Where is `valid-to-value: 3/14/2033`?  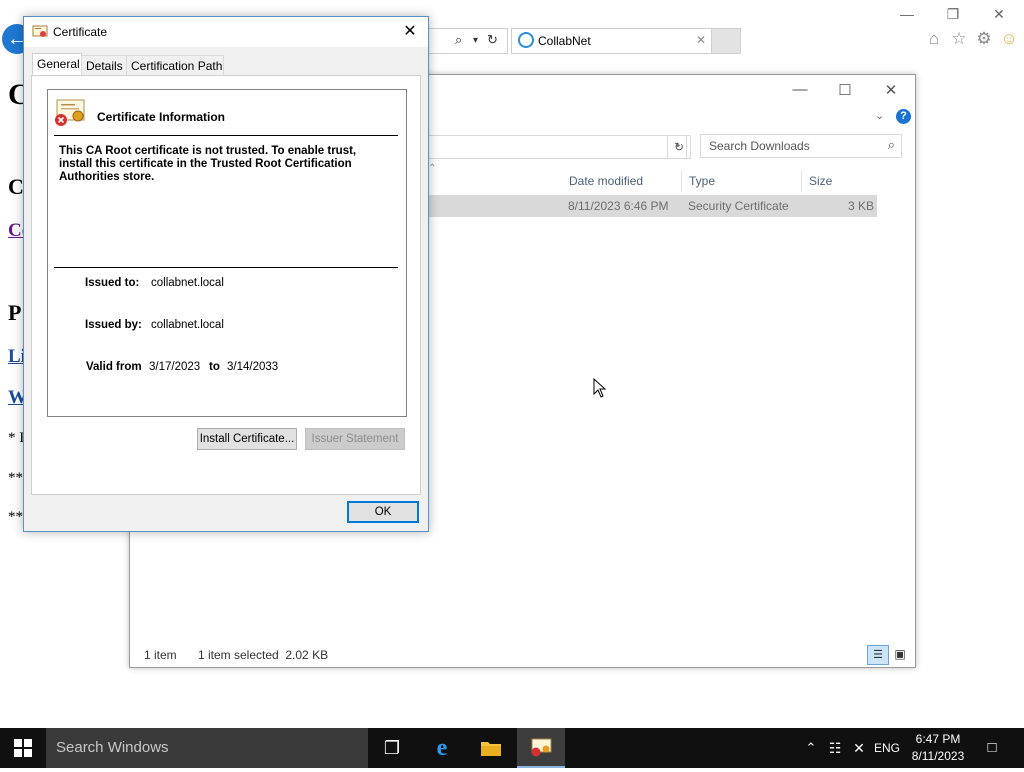
valid-to-value: 3/14/2033 is located at coordinates (253, 367).